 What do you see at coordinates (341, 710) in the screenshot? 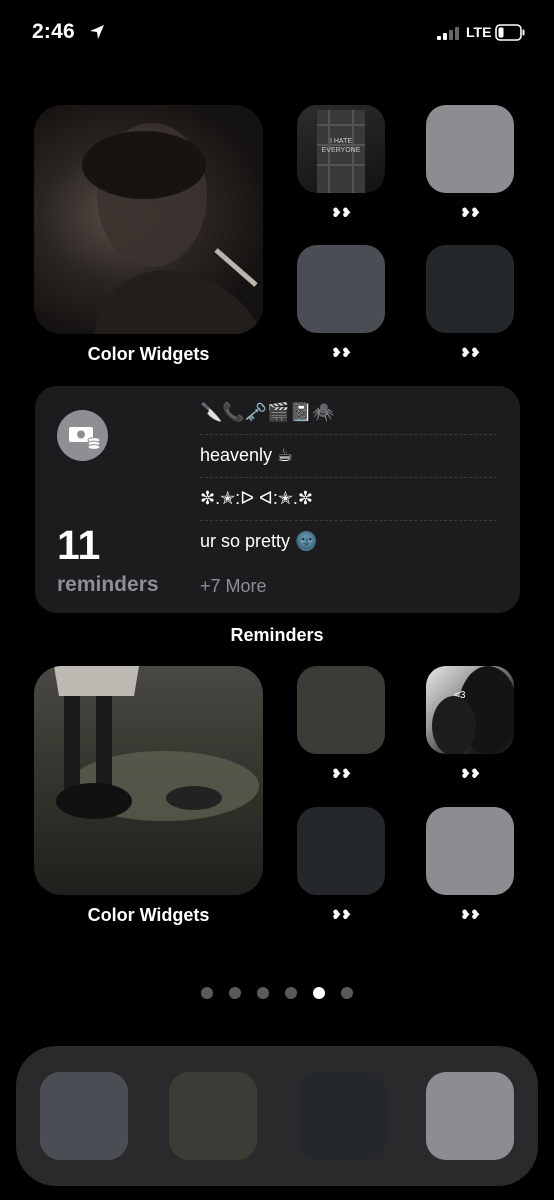
I see `app-tile-olive` at bounding box center [341, 710].